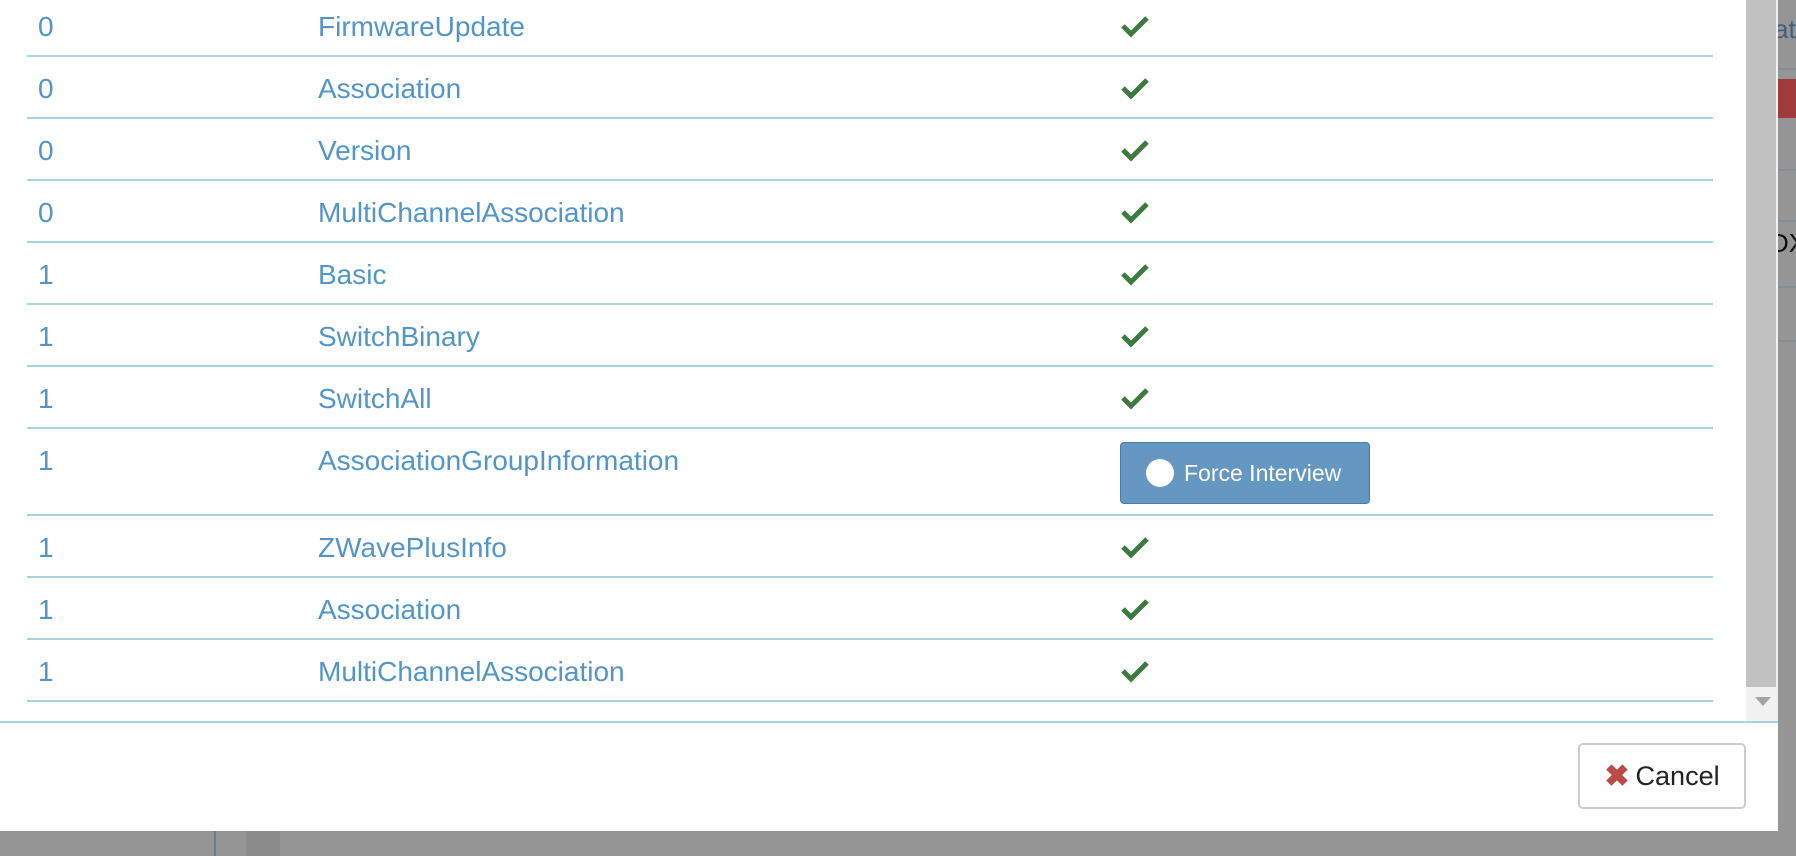 This screenshot has height=856, width=1796. Describe the element at coordinates (870, 88) in the screenshot. I see `table-row: 0 Association` at that location.